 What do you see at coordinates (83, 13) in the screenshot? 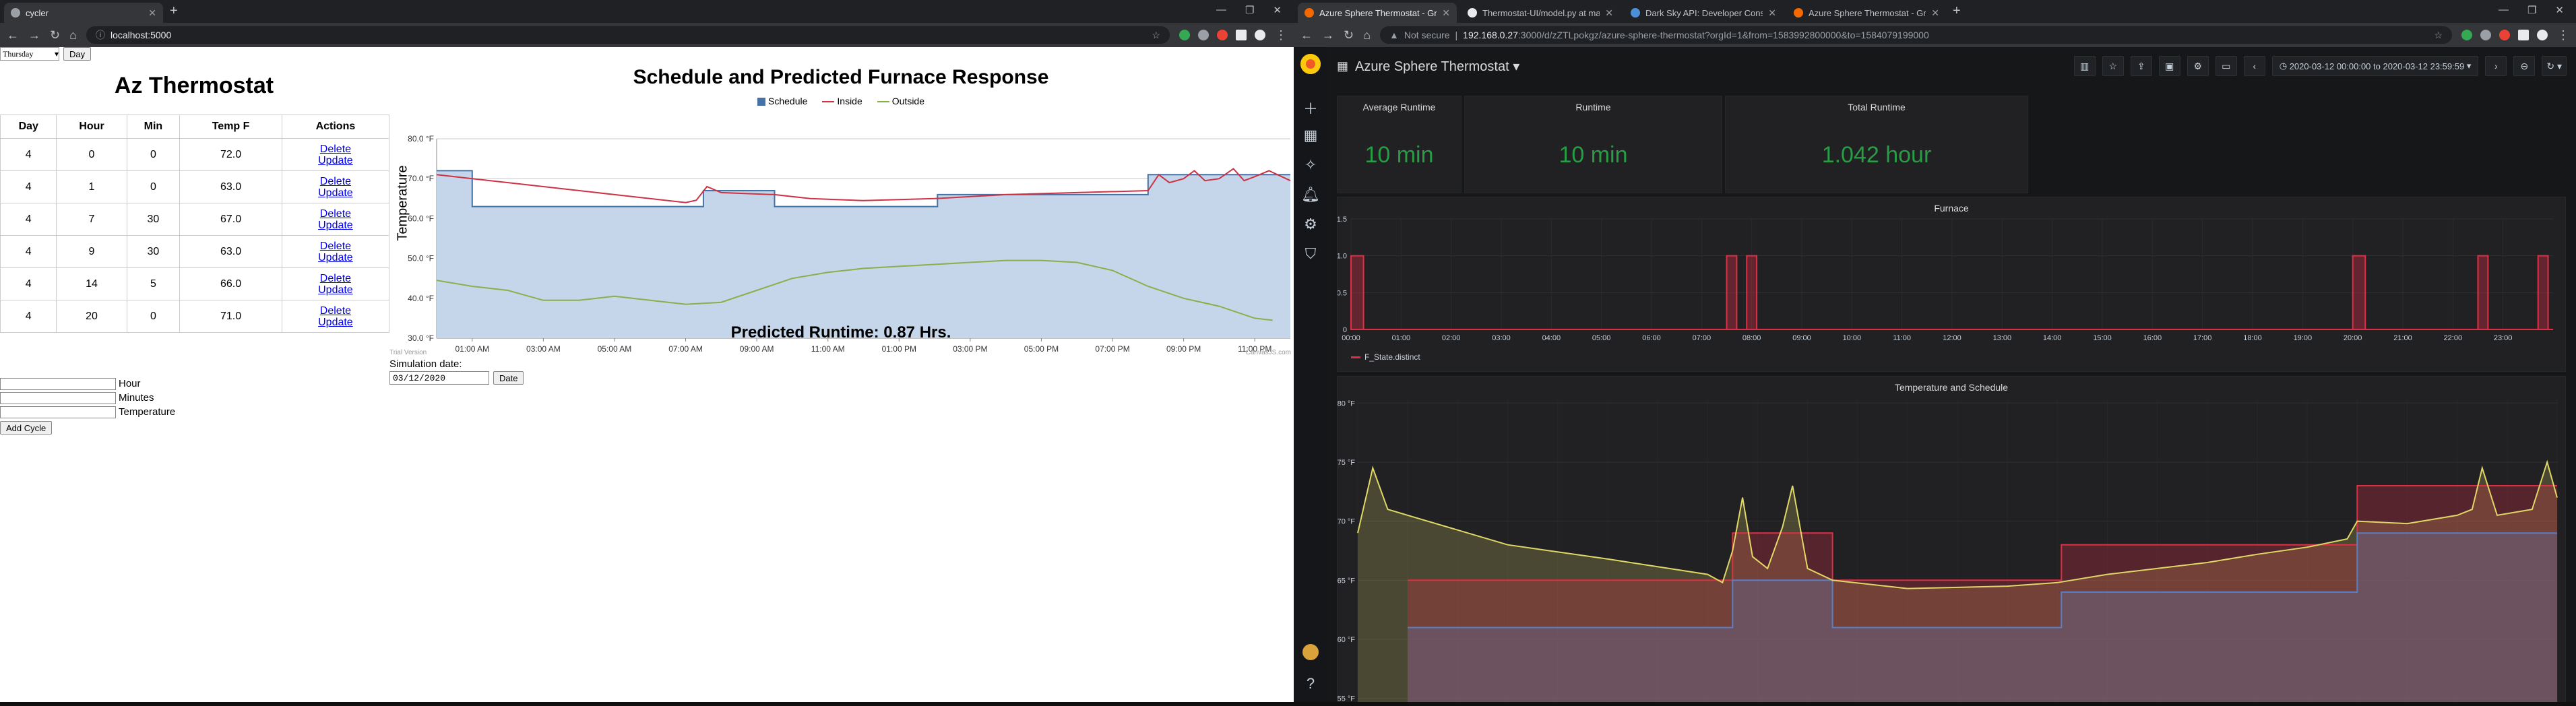
I see `tab-cycler: cycler ✕` at bounding box center [83, 13].